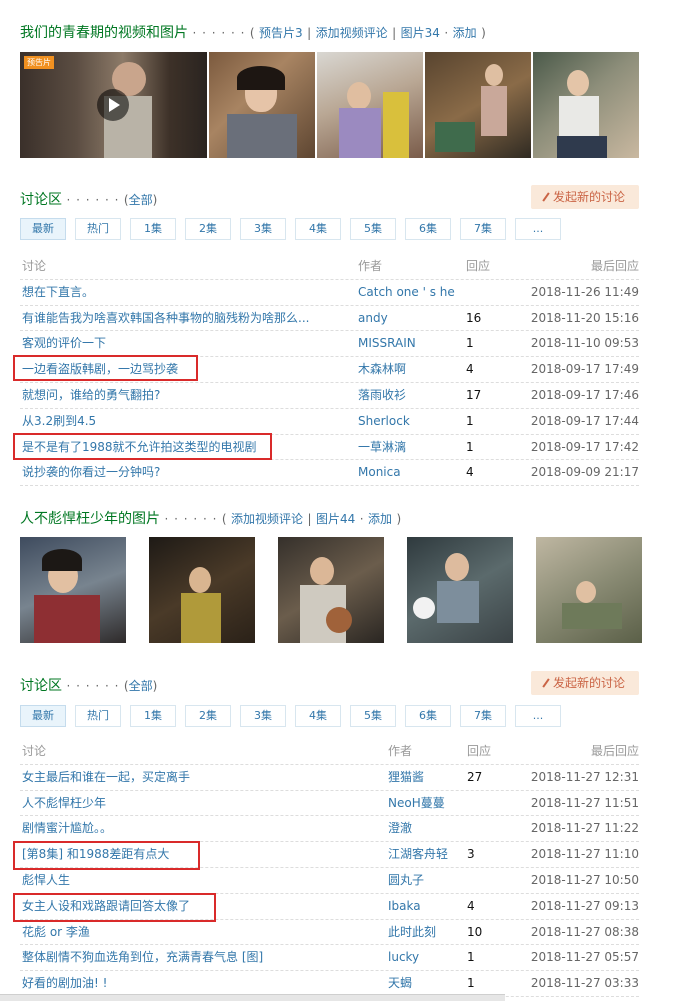 This screenshot has width=679, height=1001. What do you see at coordinates (106, 777) in the screenshot?
I see `topic-link: 女主最后和谁在一起，买定离手` at bounding box center [106, 777].